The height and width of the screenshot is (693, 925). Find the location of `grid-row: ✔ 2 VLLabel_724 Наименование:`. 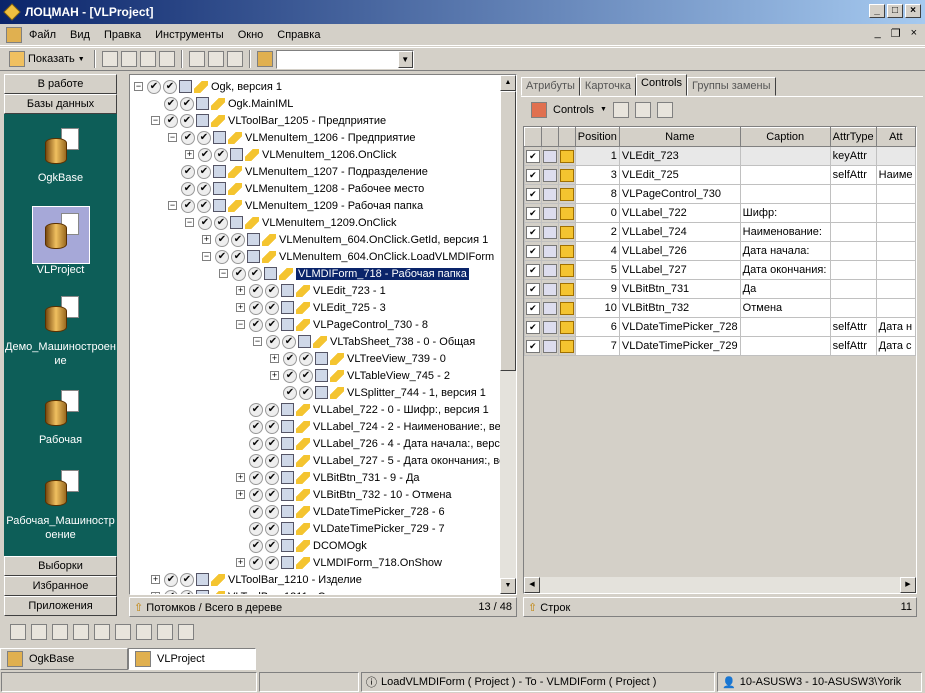

grid-row: ✔ 2 VLLabel_724 Наименование: is located at coordinates (720, 232).